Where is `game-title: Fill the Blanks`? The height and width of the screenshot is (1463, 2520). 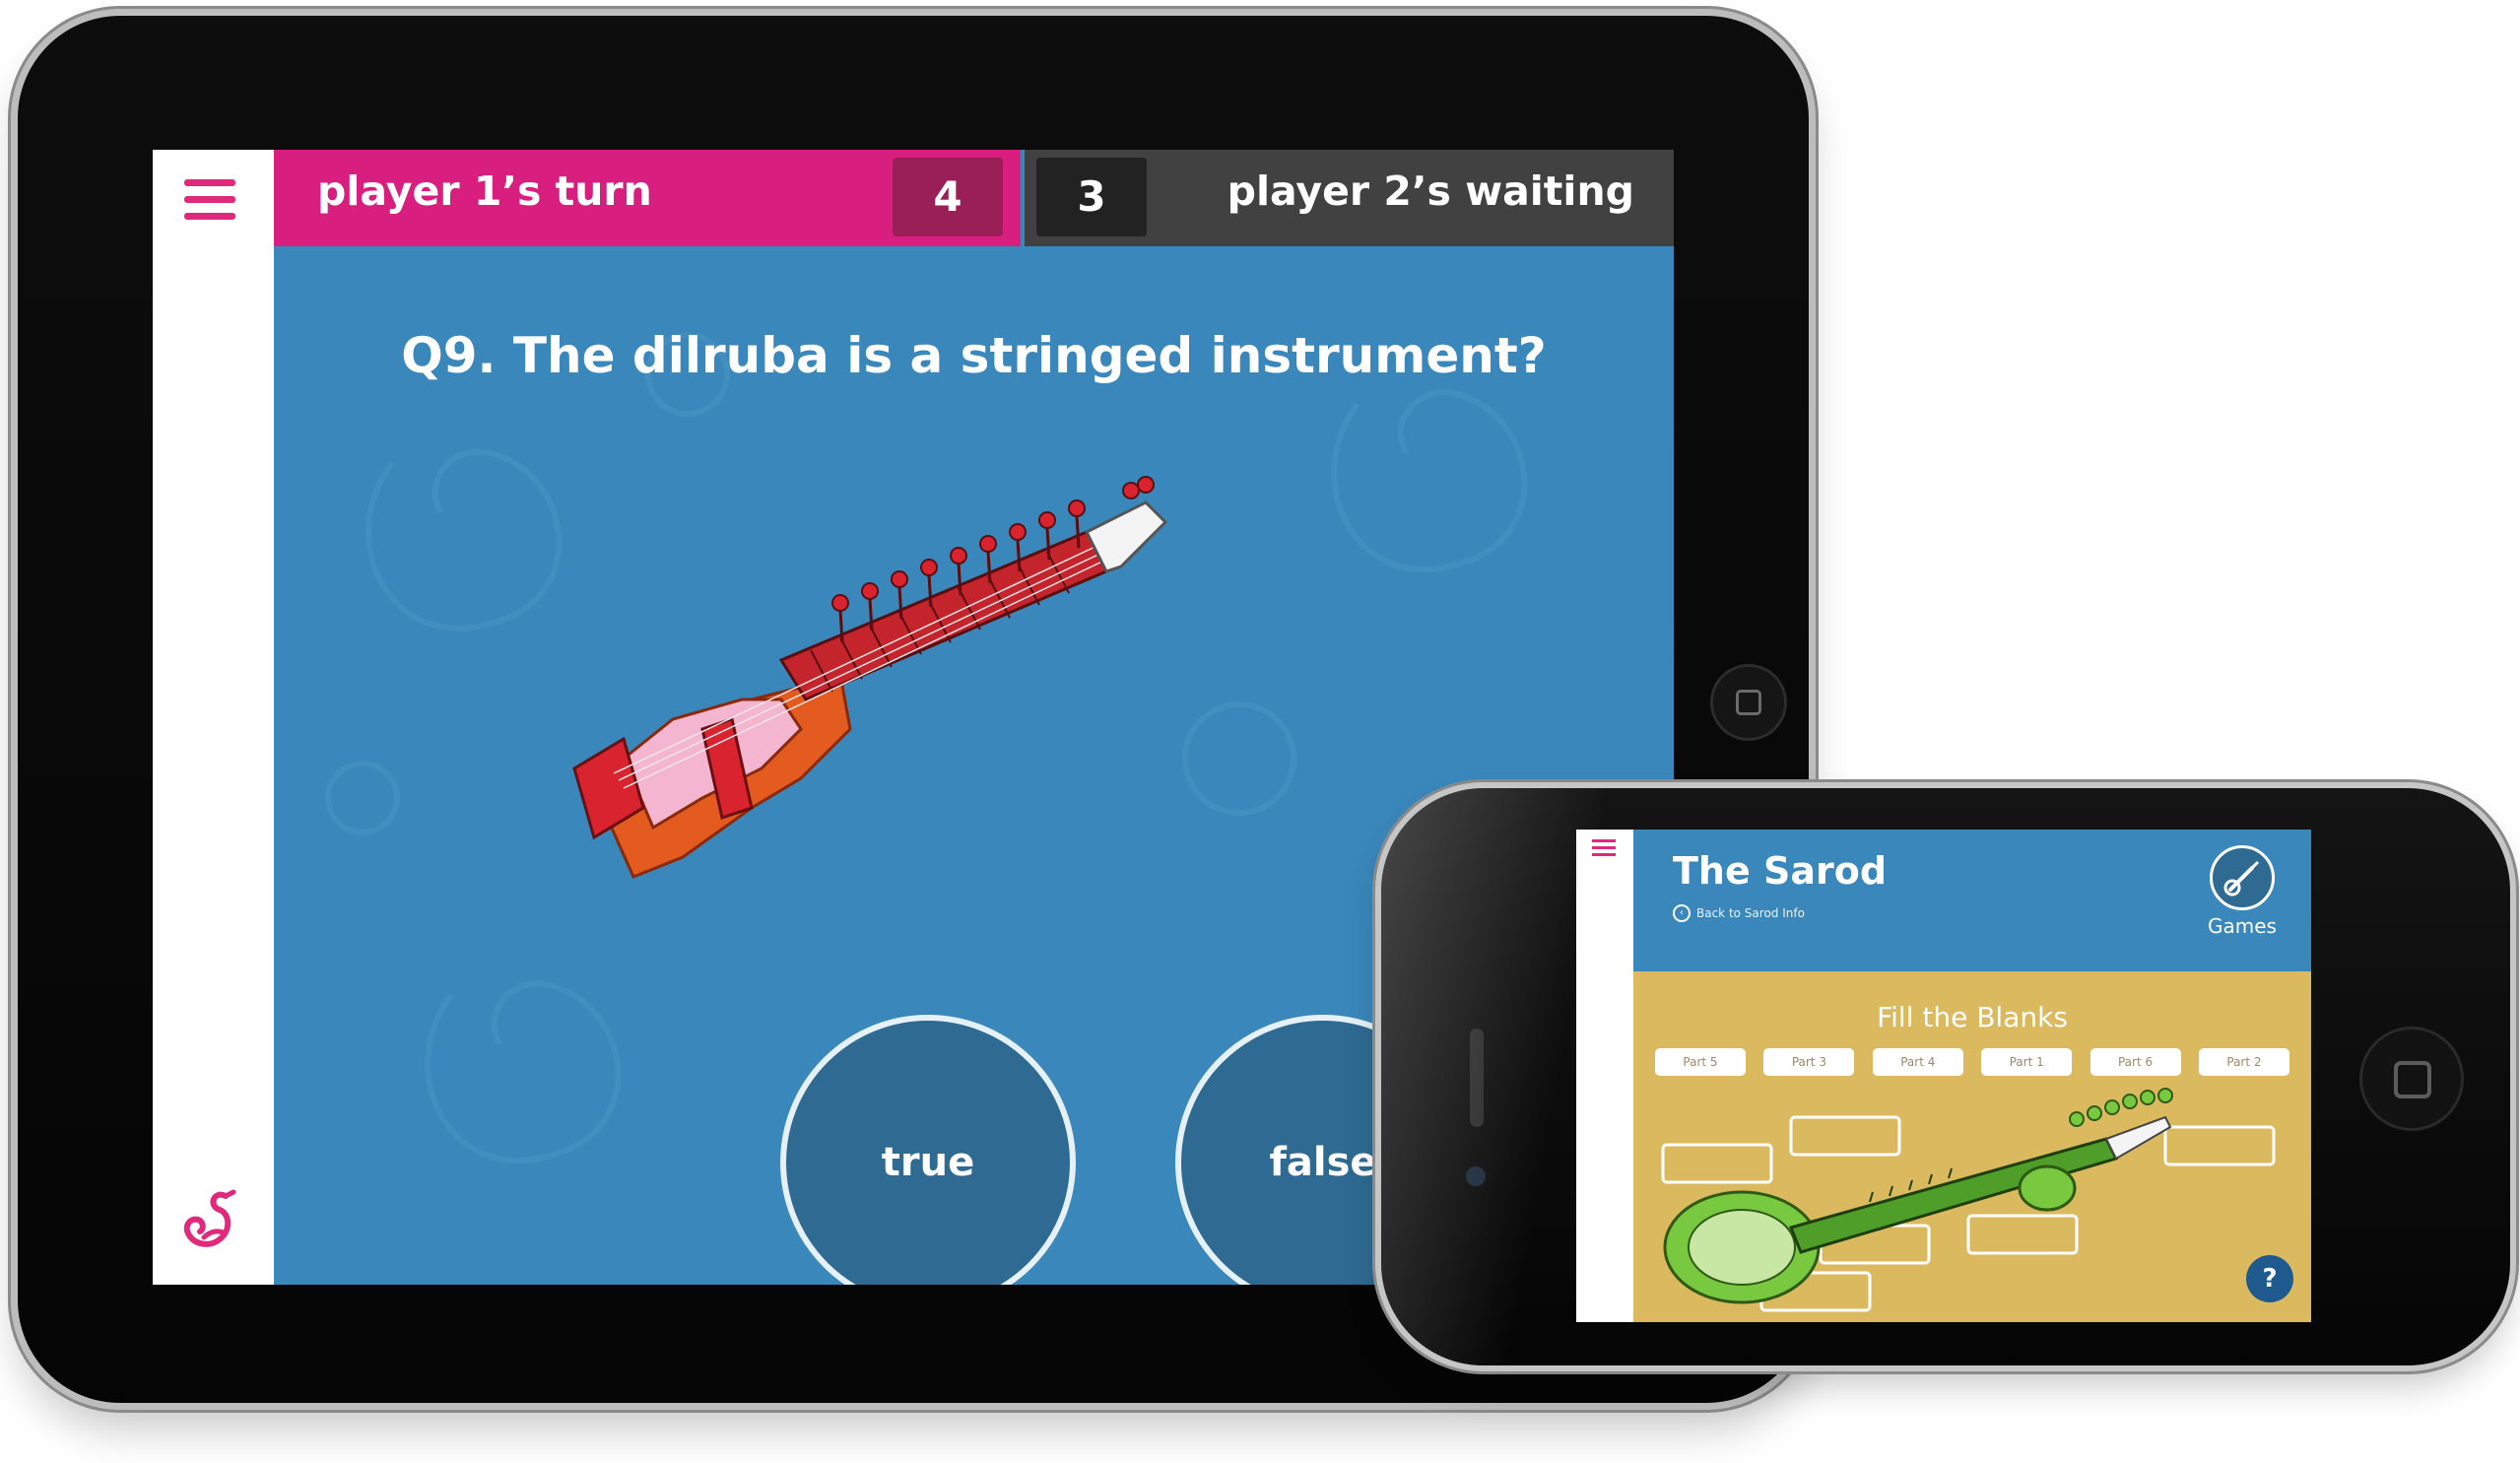 game-title: Fill the Blanks is located at coordinates (1972, 1017).